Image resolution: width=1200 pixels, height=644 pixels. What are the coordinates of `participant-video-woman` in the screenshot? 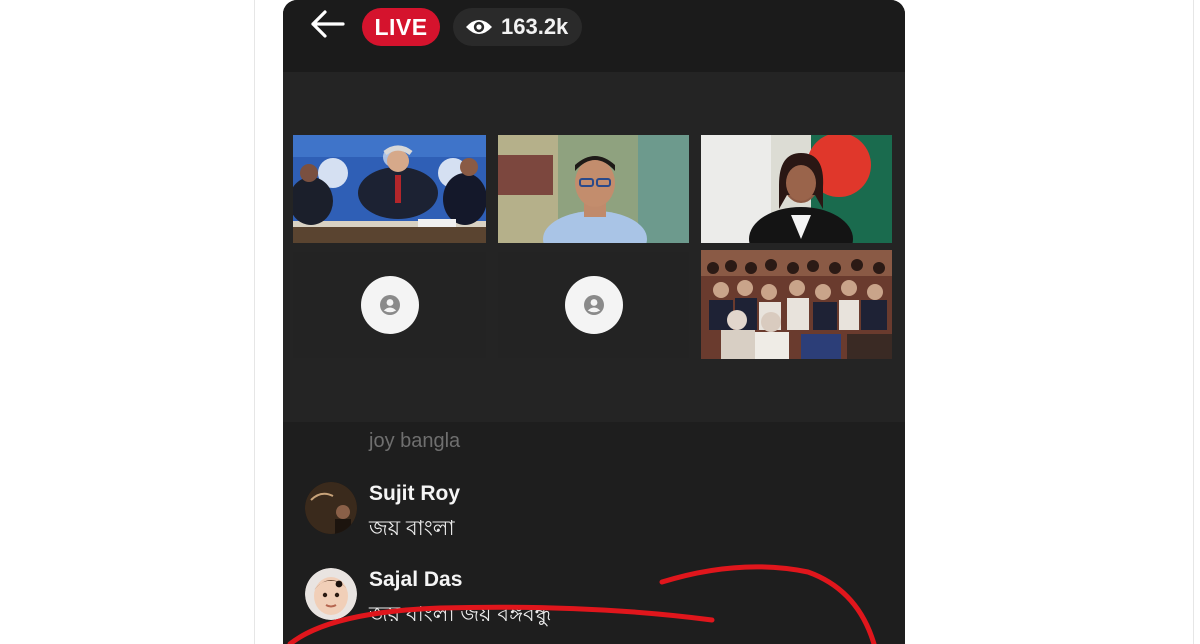 It's located at (796, 189).